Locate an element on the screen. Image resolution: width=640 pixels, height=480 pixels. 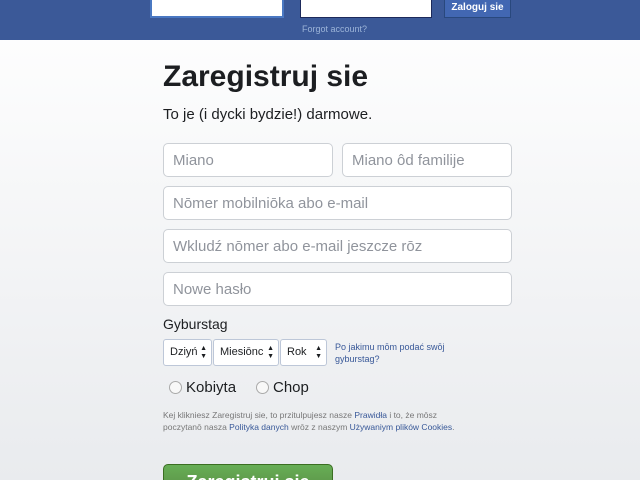
gender-female-label: Kobiyta is located at coordinates (211, 387).